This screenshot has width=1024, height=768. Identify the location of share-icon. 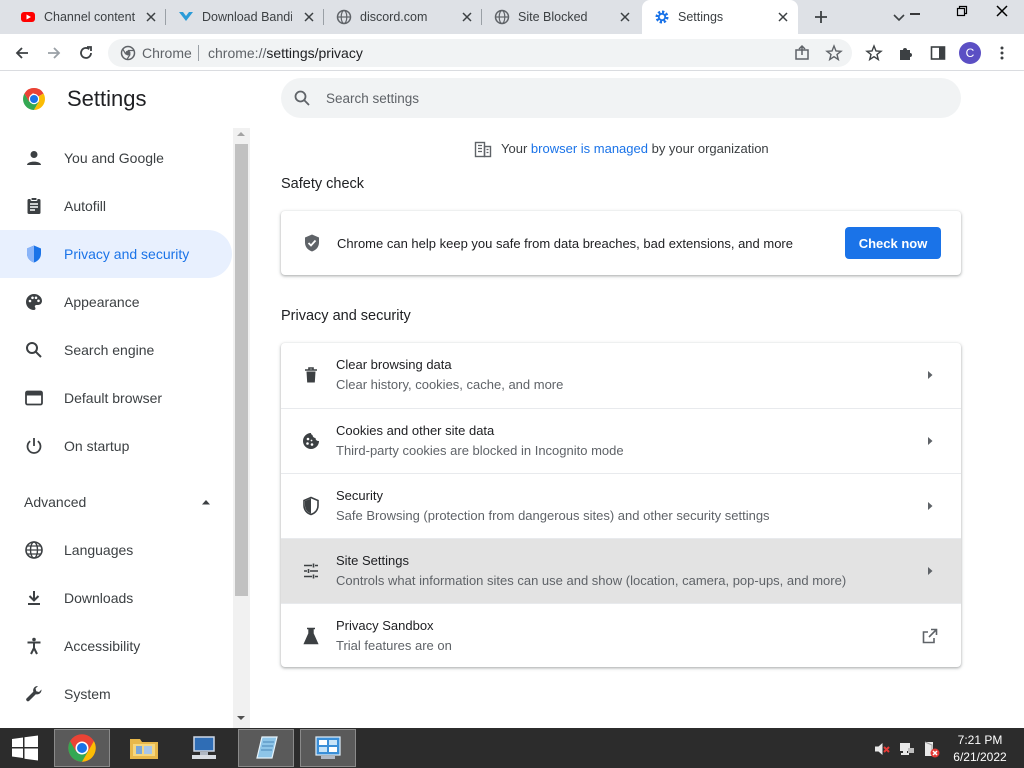
(802, 52).